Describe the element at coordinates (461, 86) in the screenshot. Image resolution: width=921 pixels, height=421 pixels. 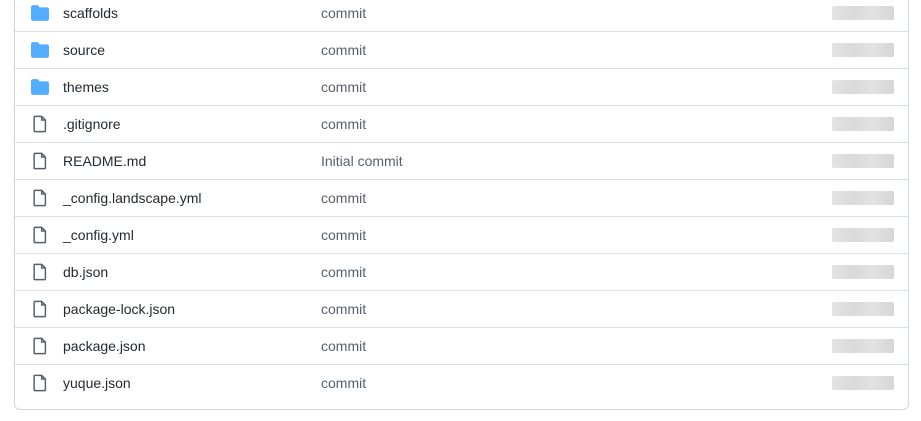
I see `table-row: themes commit` at that location.